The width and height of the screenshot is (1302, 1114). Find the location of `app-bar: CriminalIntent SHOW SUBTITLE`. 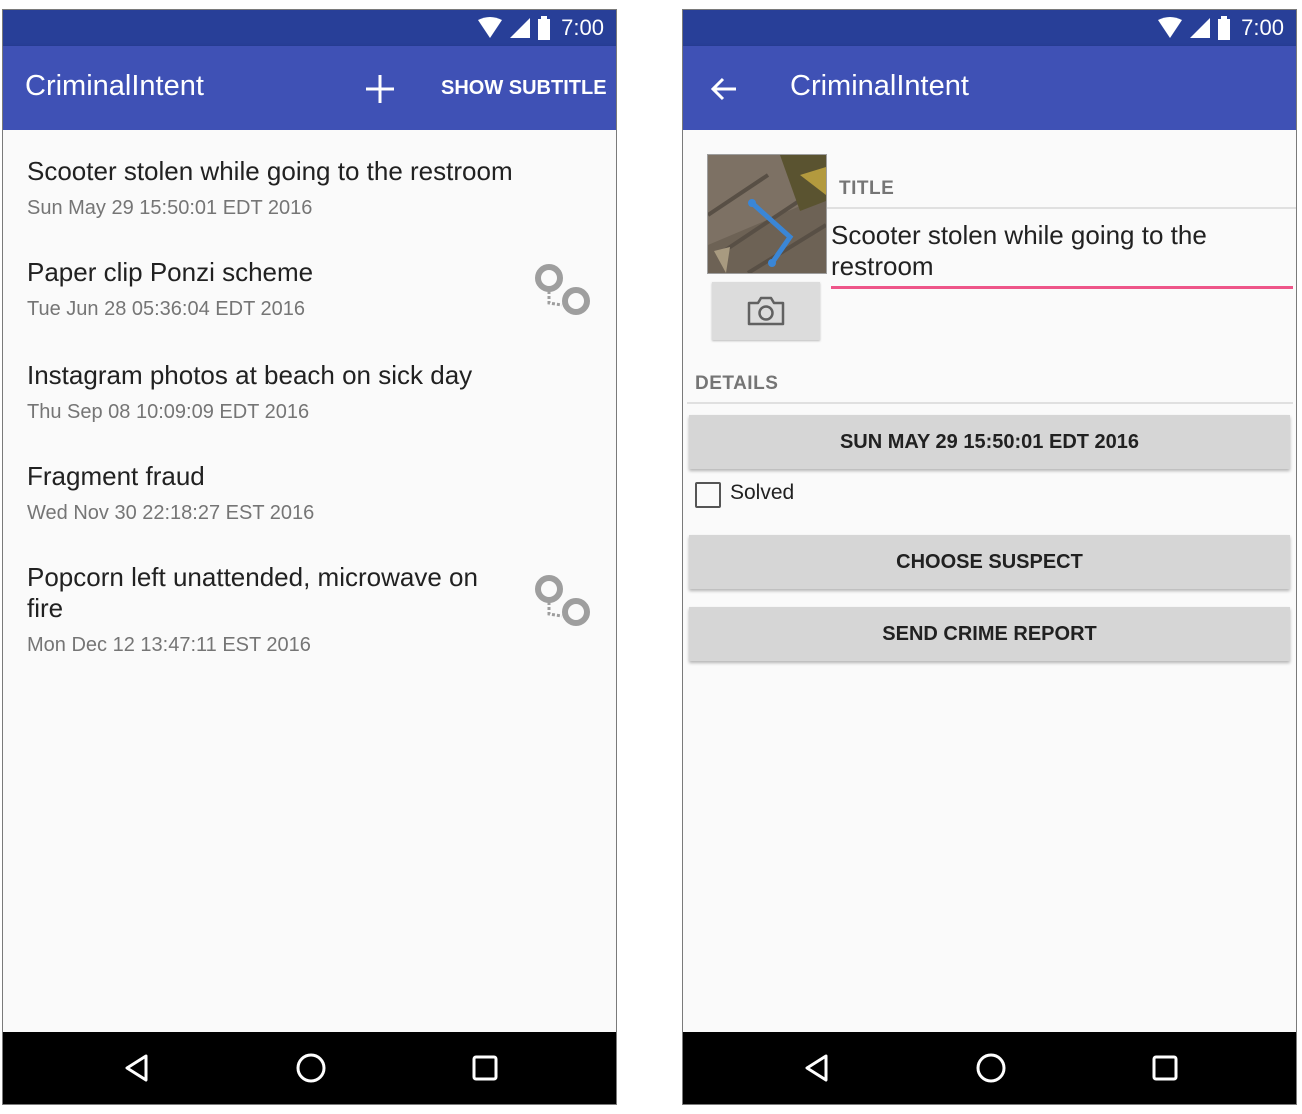

app-bar: CriminalIntent SHOW SUBTITLE is located at coordinates (309, 88).